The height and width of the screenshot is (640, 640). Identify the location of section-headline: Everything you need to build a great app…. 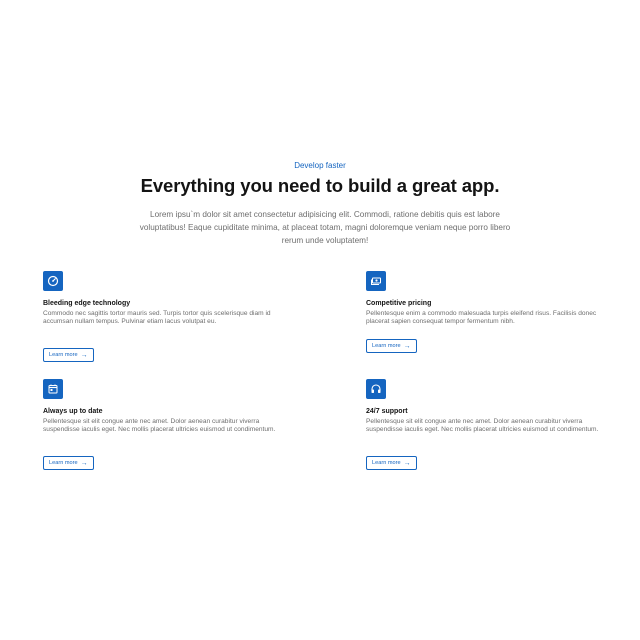
(320, 185).